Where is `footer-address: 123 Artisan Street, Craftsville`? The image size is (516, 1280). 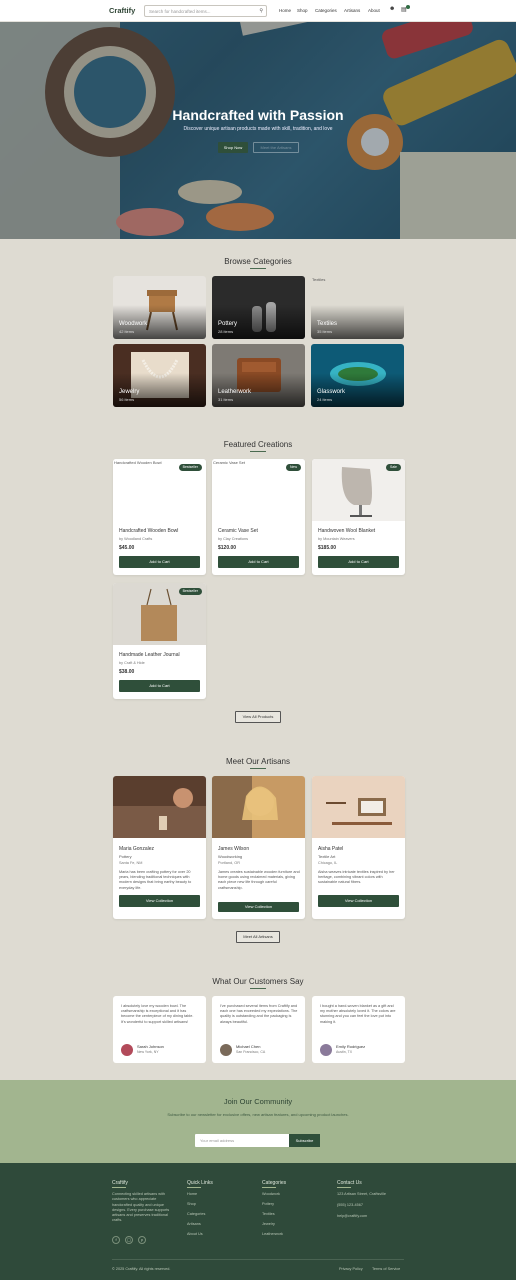 footer-address: 123 Artisan Street, Craftsville is located at coordinates (361, 1194).